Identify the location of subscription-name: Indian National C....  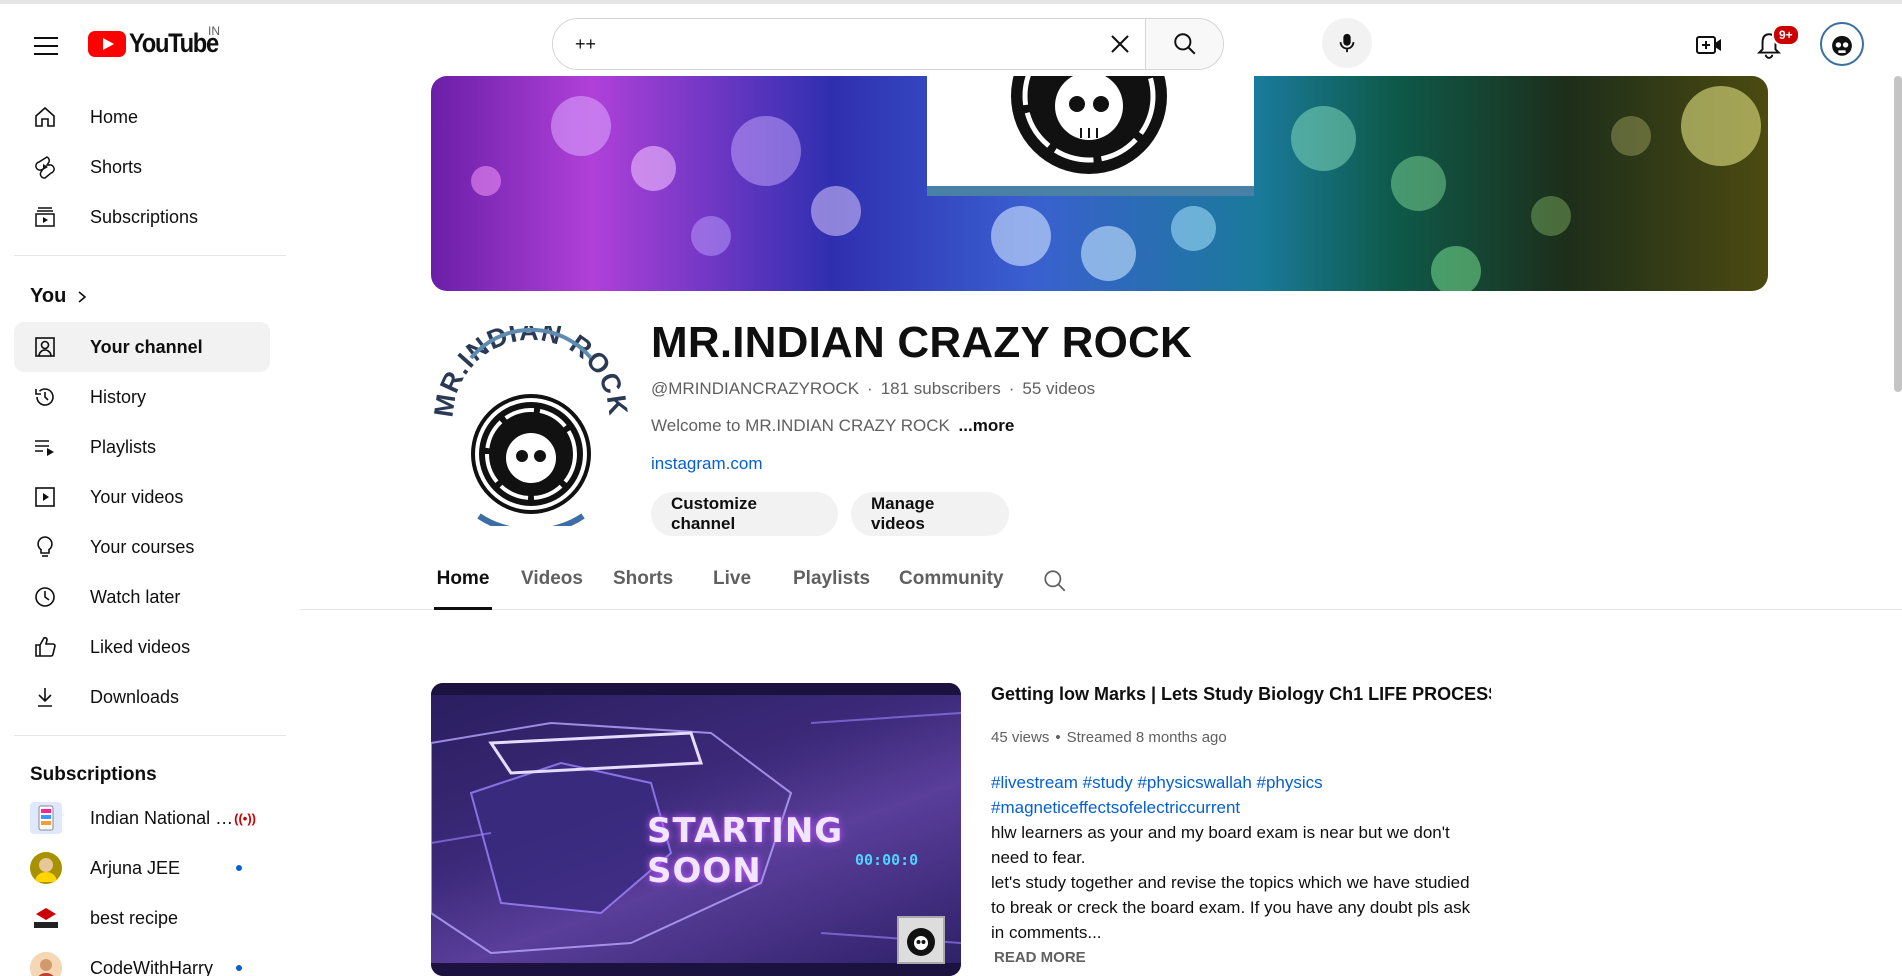
(165, 817).